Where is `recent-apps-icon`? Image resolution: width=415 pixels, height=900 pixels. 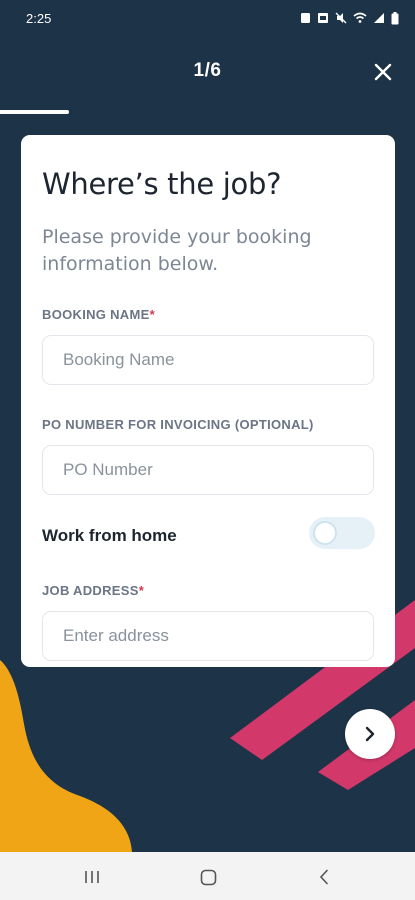
recent-apps-icon is located at coordinates (92, 877).